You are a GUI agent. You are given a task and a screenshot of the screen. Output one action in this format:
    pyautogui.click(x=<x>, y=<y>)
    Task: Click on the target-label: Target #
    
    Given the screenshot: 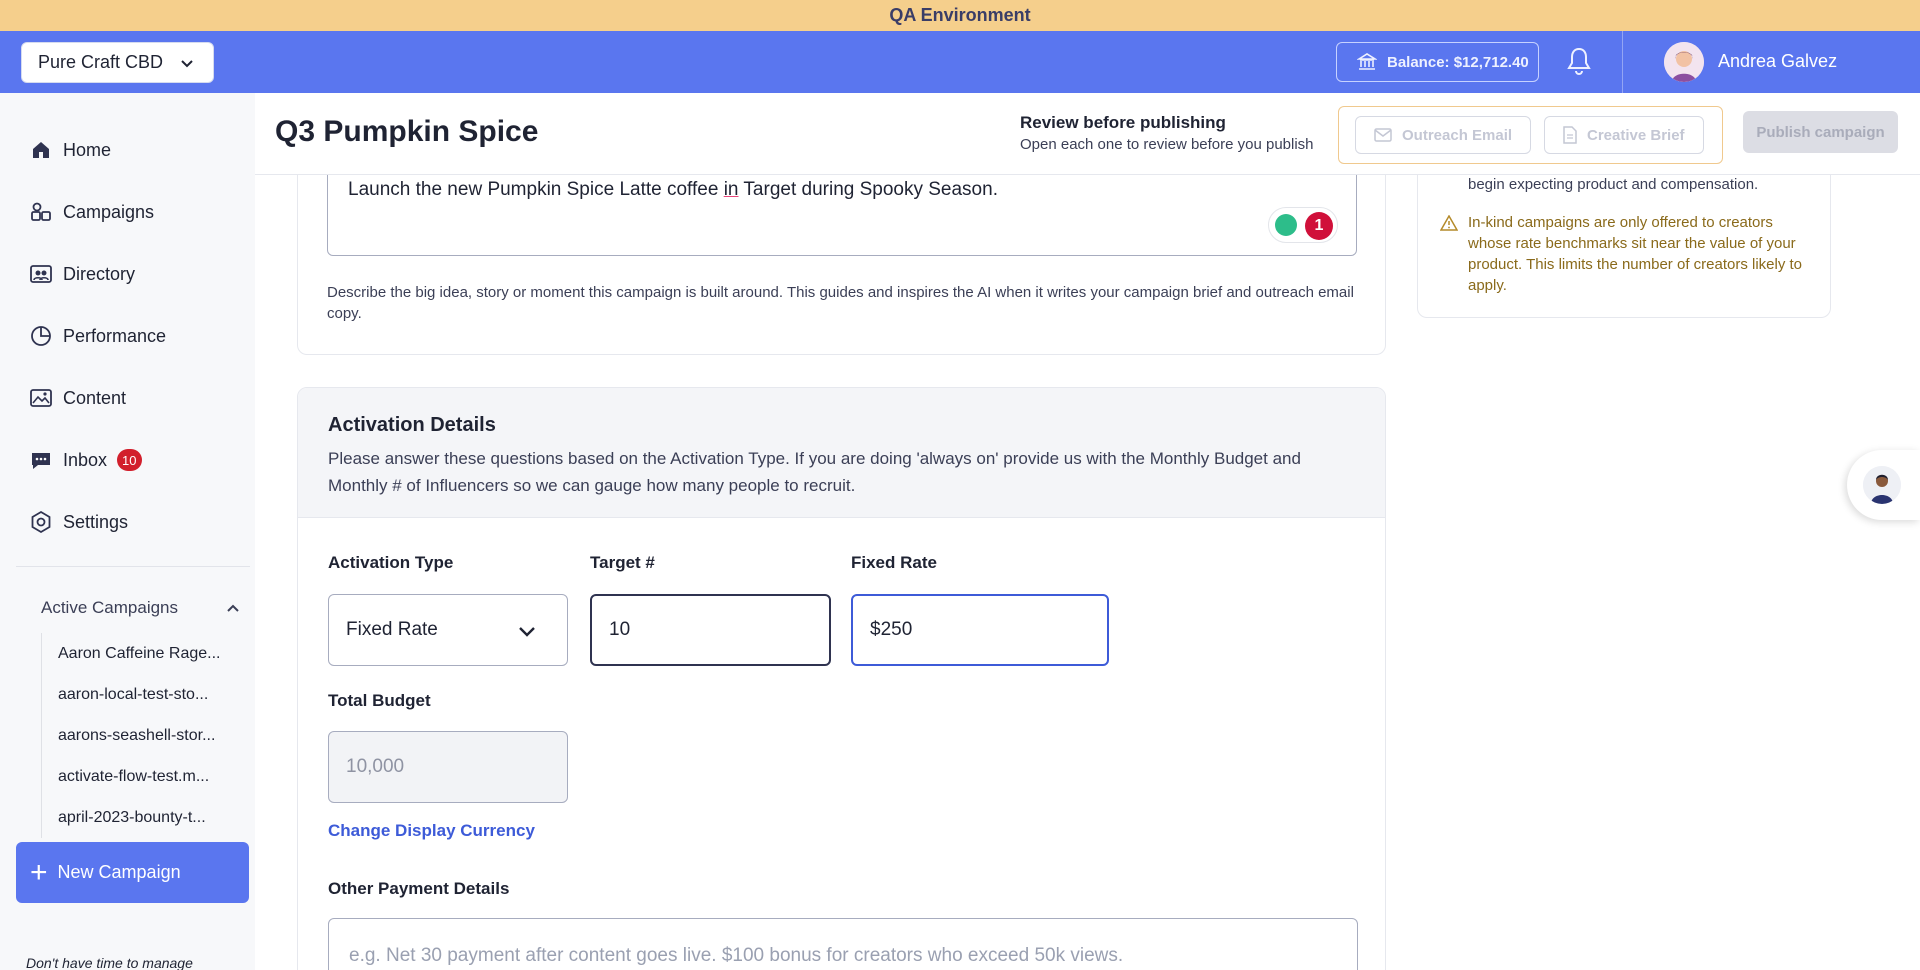 What is the action you would take?
    pyautogui.click(x=622, y=562)
    